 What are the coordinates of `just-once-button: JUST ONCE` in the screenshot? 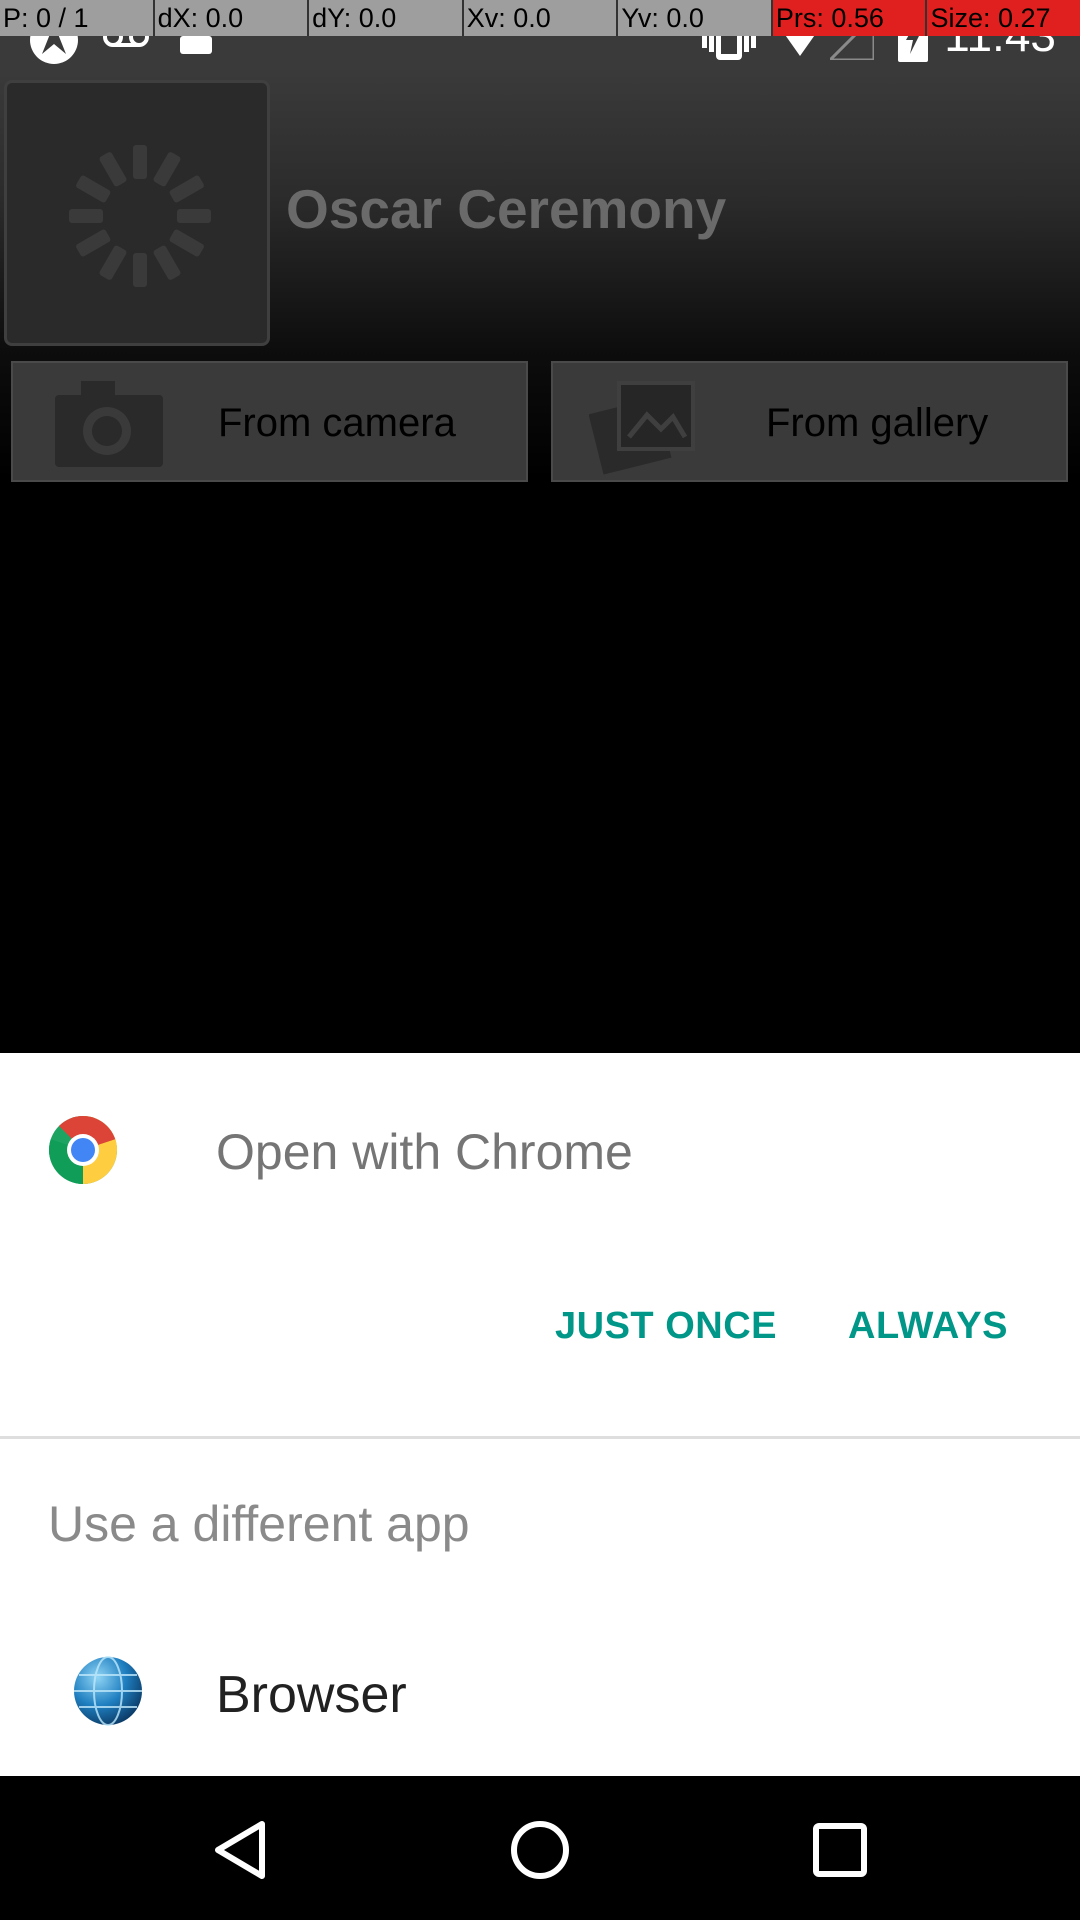 It's located at (666, 1326).